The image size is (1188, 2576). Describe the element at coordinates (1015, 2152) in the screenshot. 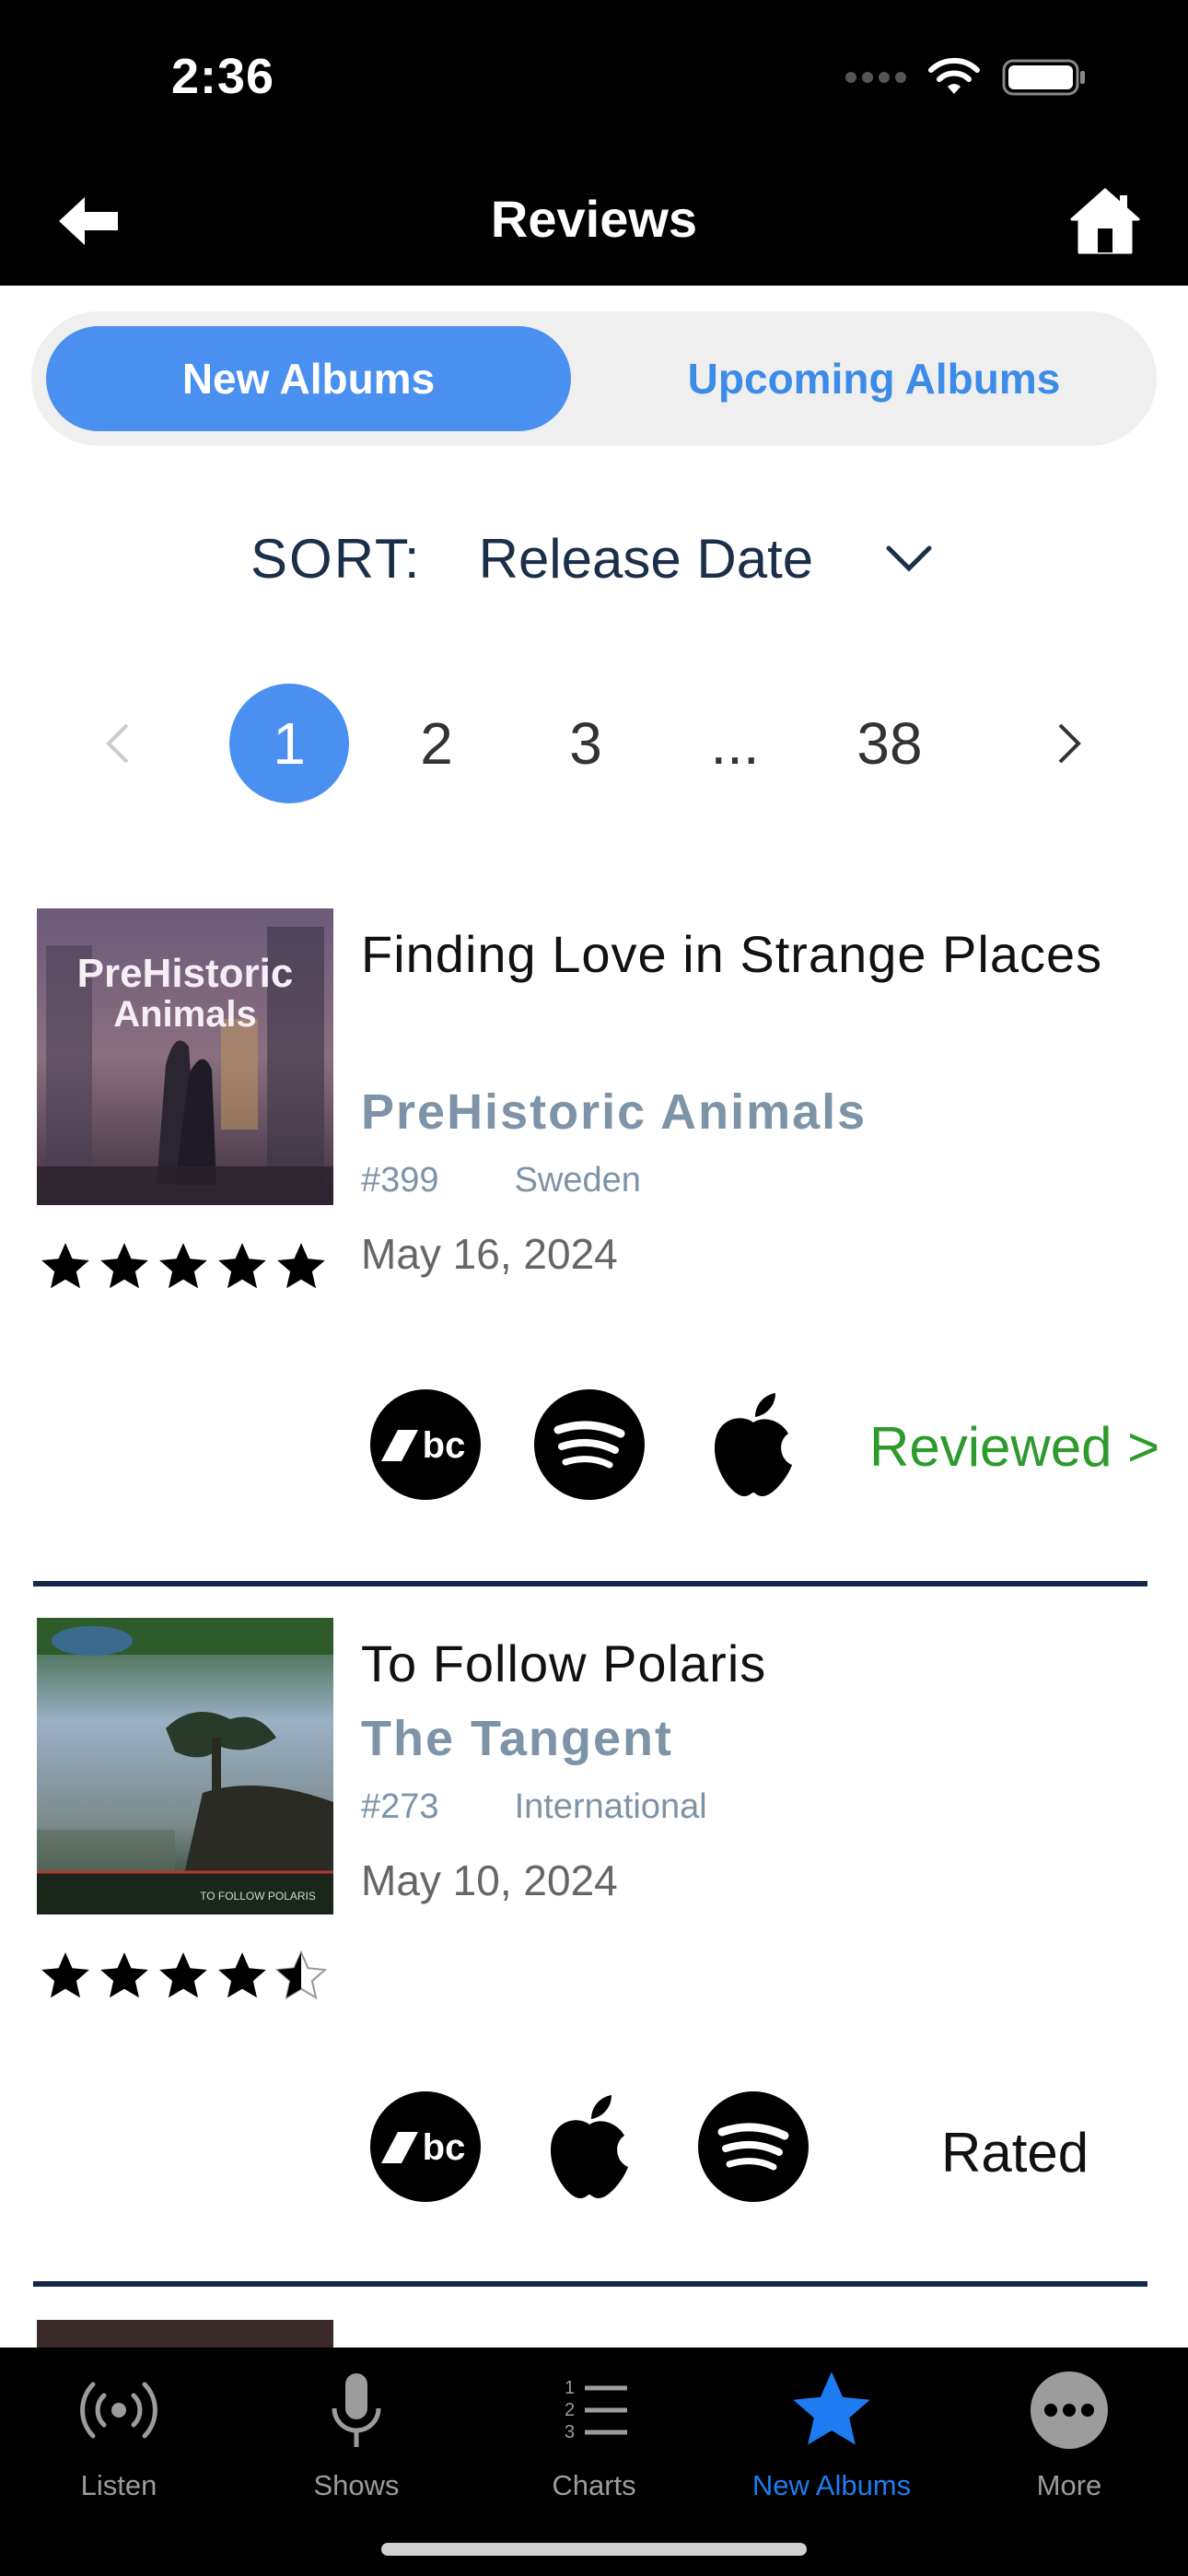

I see `review-status-link: Rated` at that location.